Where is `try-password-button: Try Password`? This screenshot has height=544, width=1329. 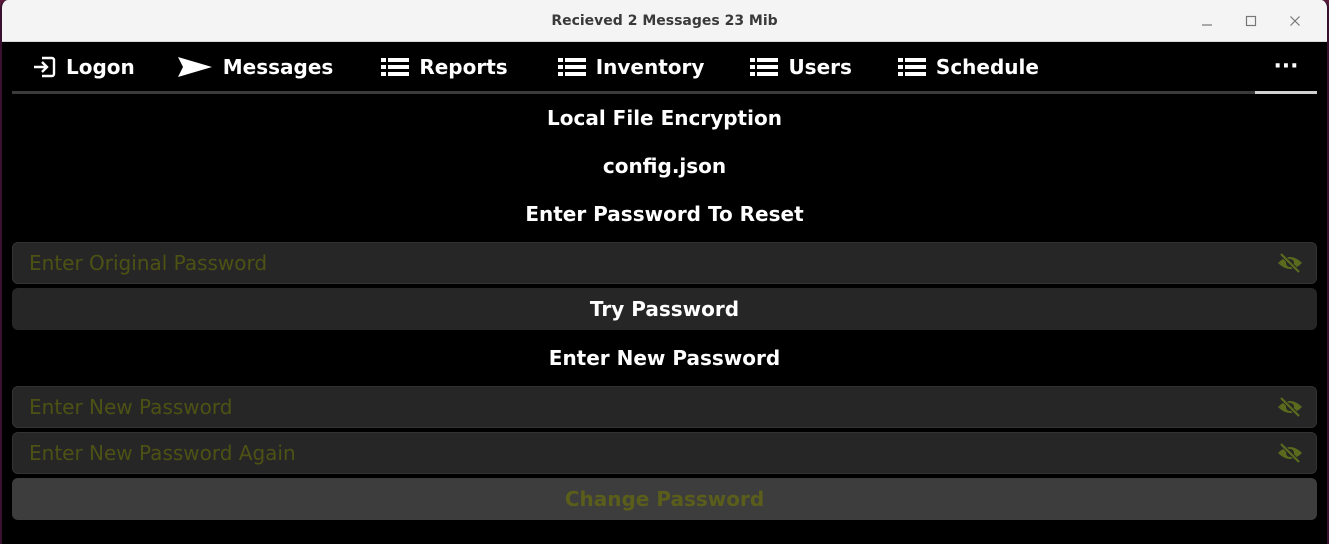 try-password-button: Try Password is located at coordinates (664, 309).